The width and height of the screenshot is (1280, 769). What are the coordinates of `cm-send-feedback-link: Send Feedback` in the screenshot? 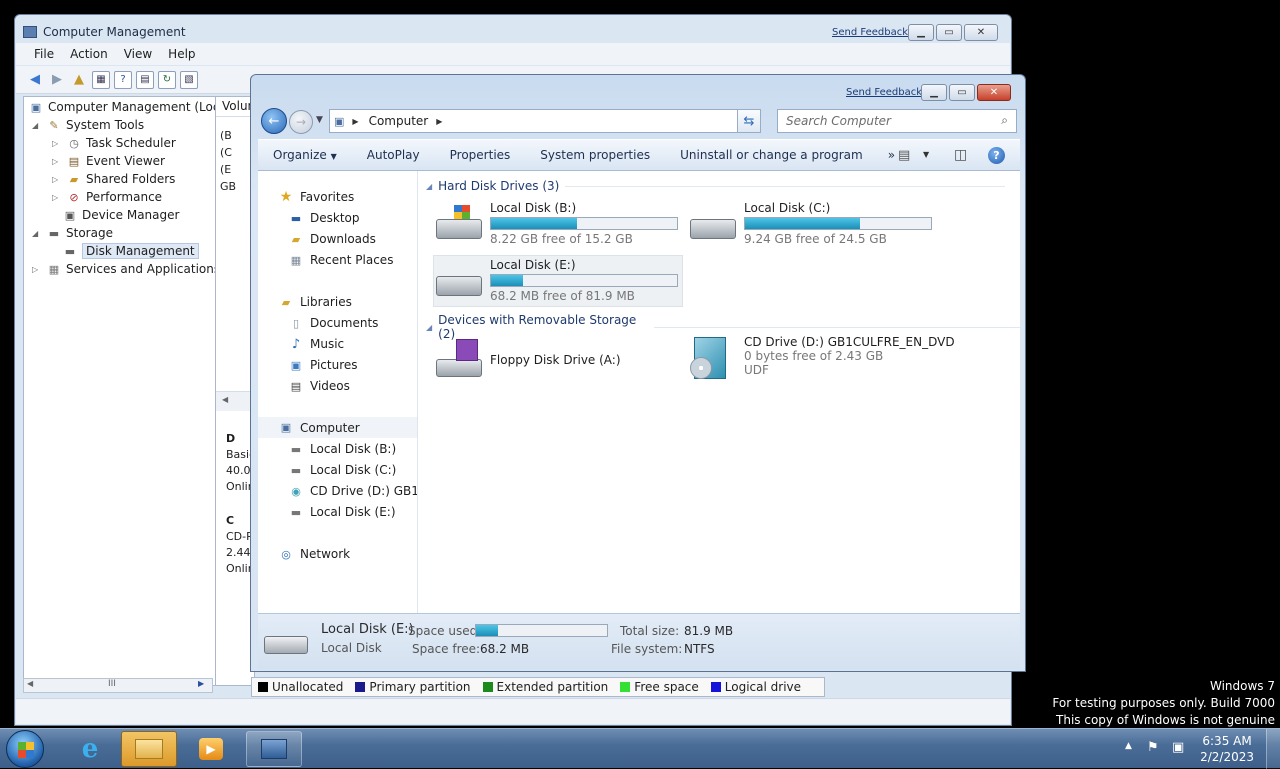 It's located at (870, 32).